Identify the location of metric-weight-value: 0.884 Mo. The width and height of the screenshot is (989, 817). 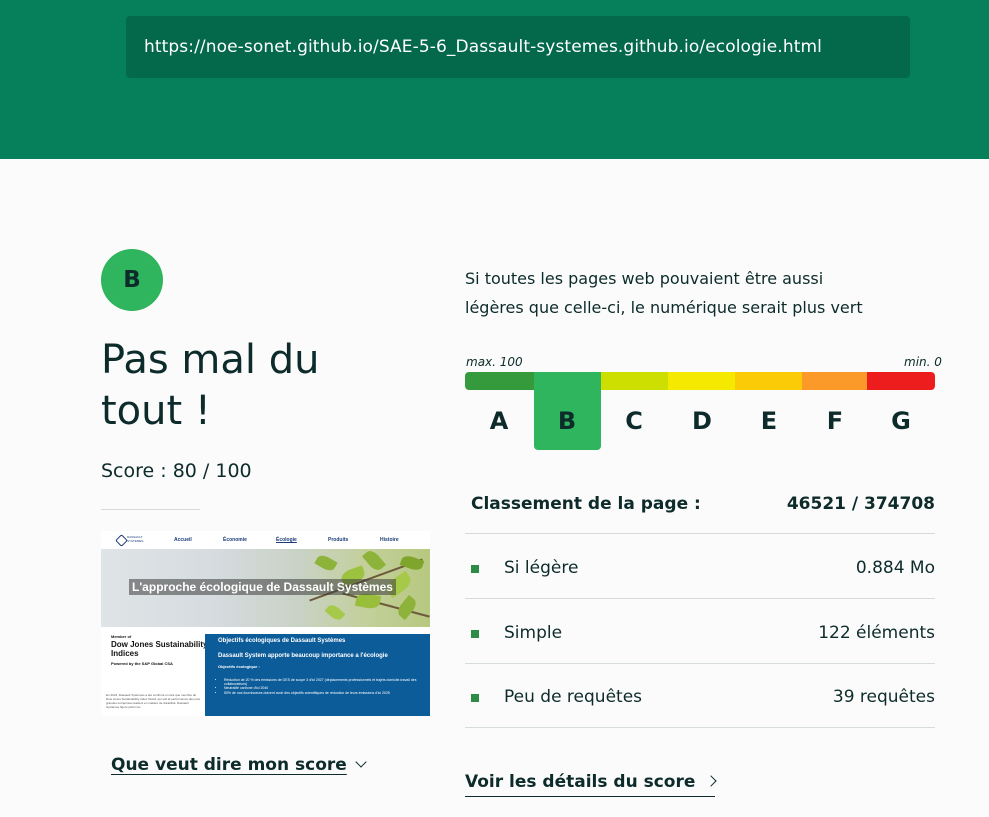
(895, 568).